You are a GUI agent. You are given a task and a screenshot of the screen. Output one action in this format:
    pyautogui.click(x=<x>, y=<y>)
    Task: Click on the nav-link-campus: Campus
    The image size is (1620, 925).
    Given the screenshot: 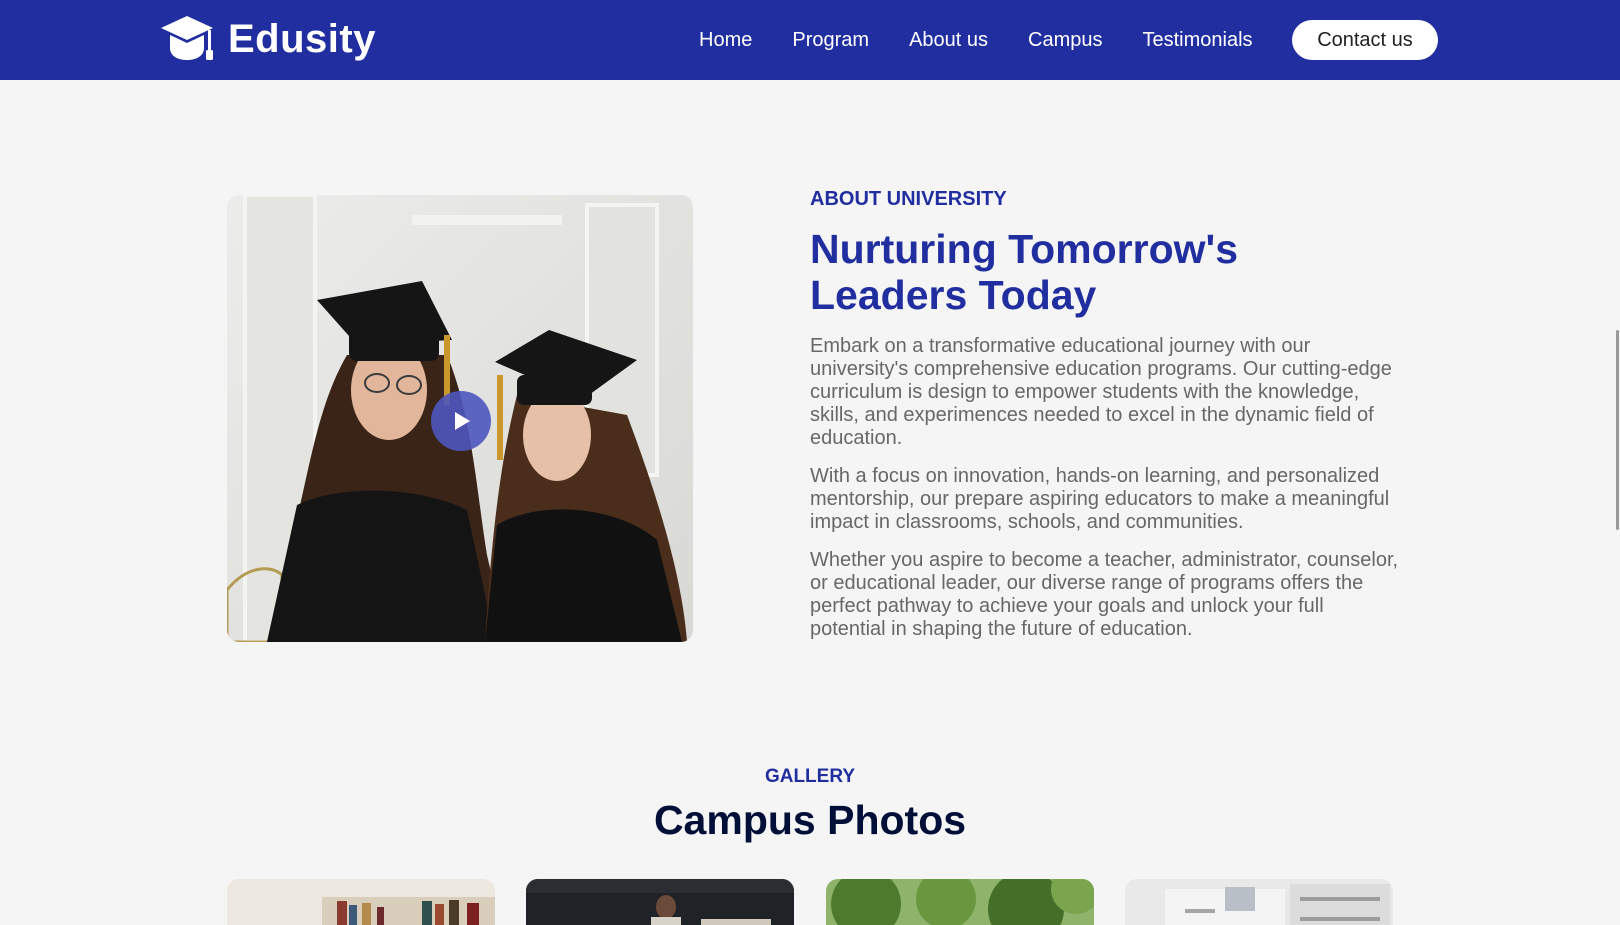 What is the action you would take?
    pyautogui.click(x=1065, y=40)
    